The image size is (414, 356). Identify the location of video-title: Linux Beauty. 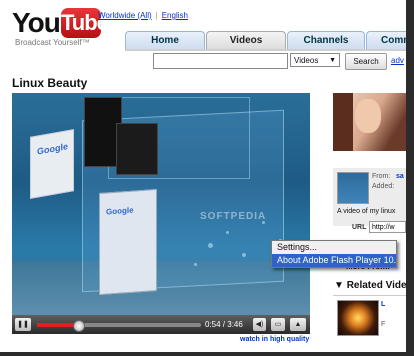
(50, 83).